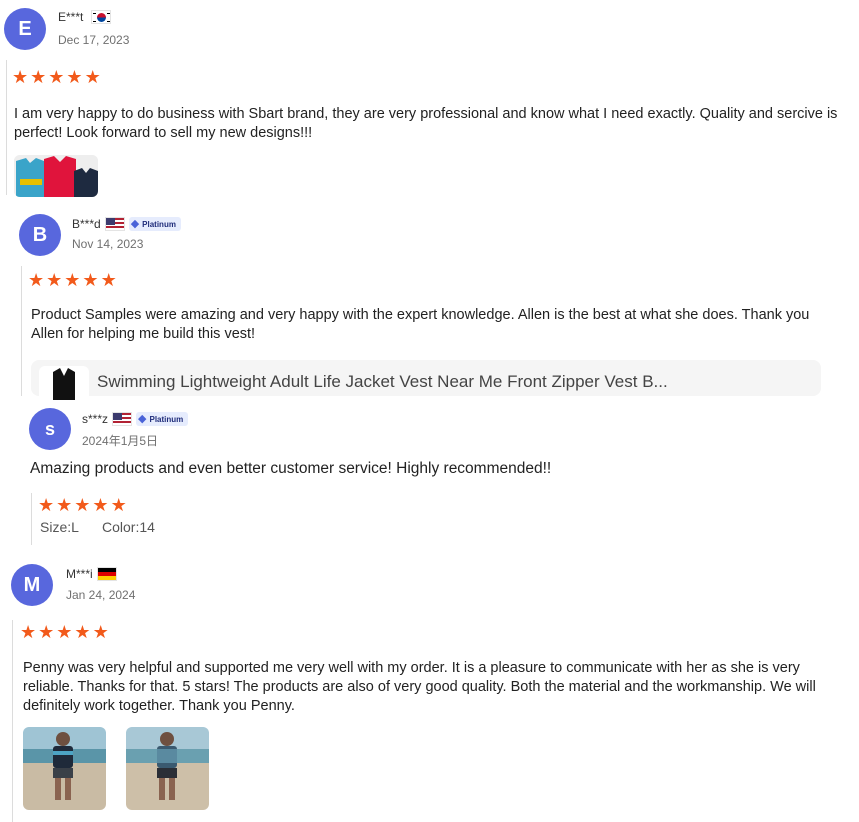 The height and width of the screenshot is (822, 859). I want to click on reviewer-name-row: M***i, so click(91, 574).